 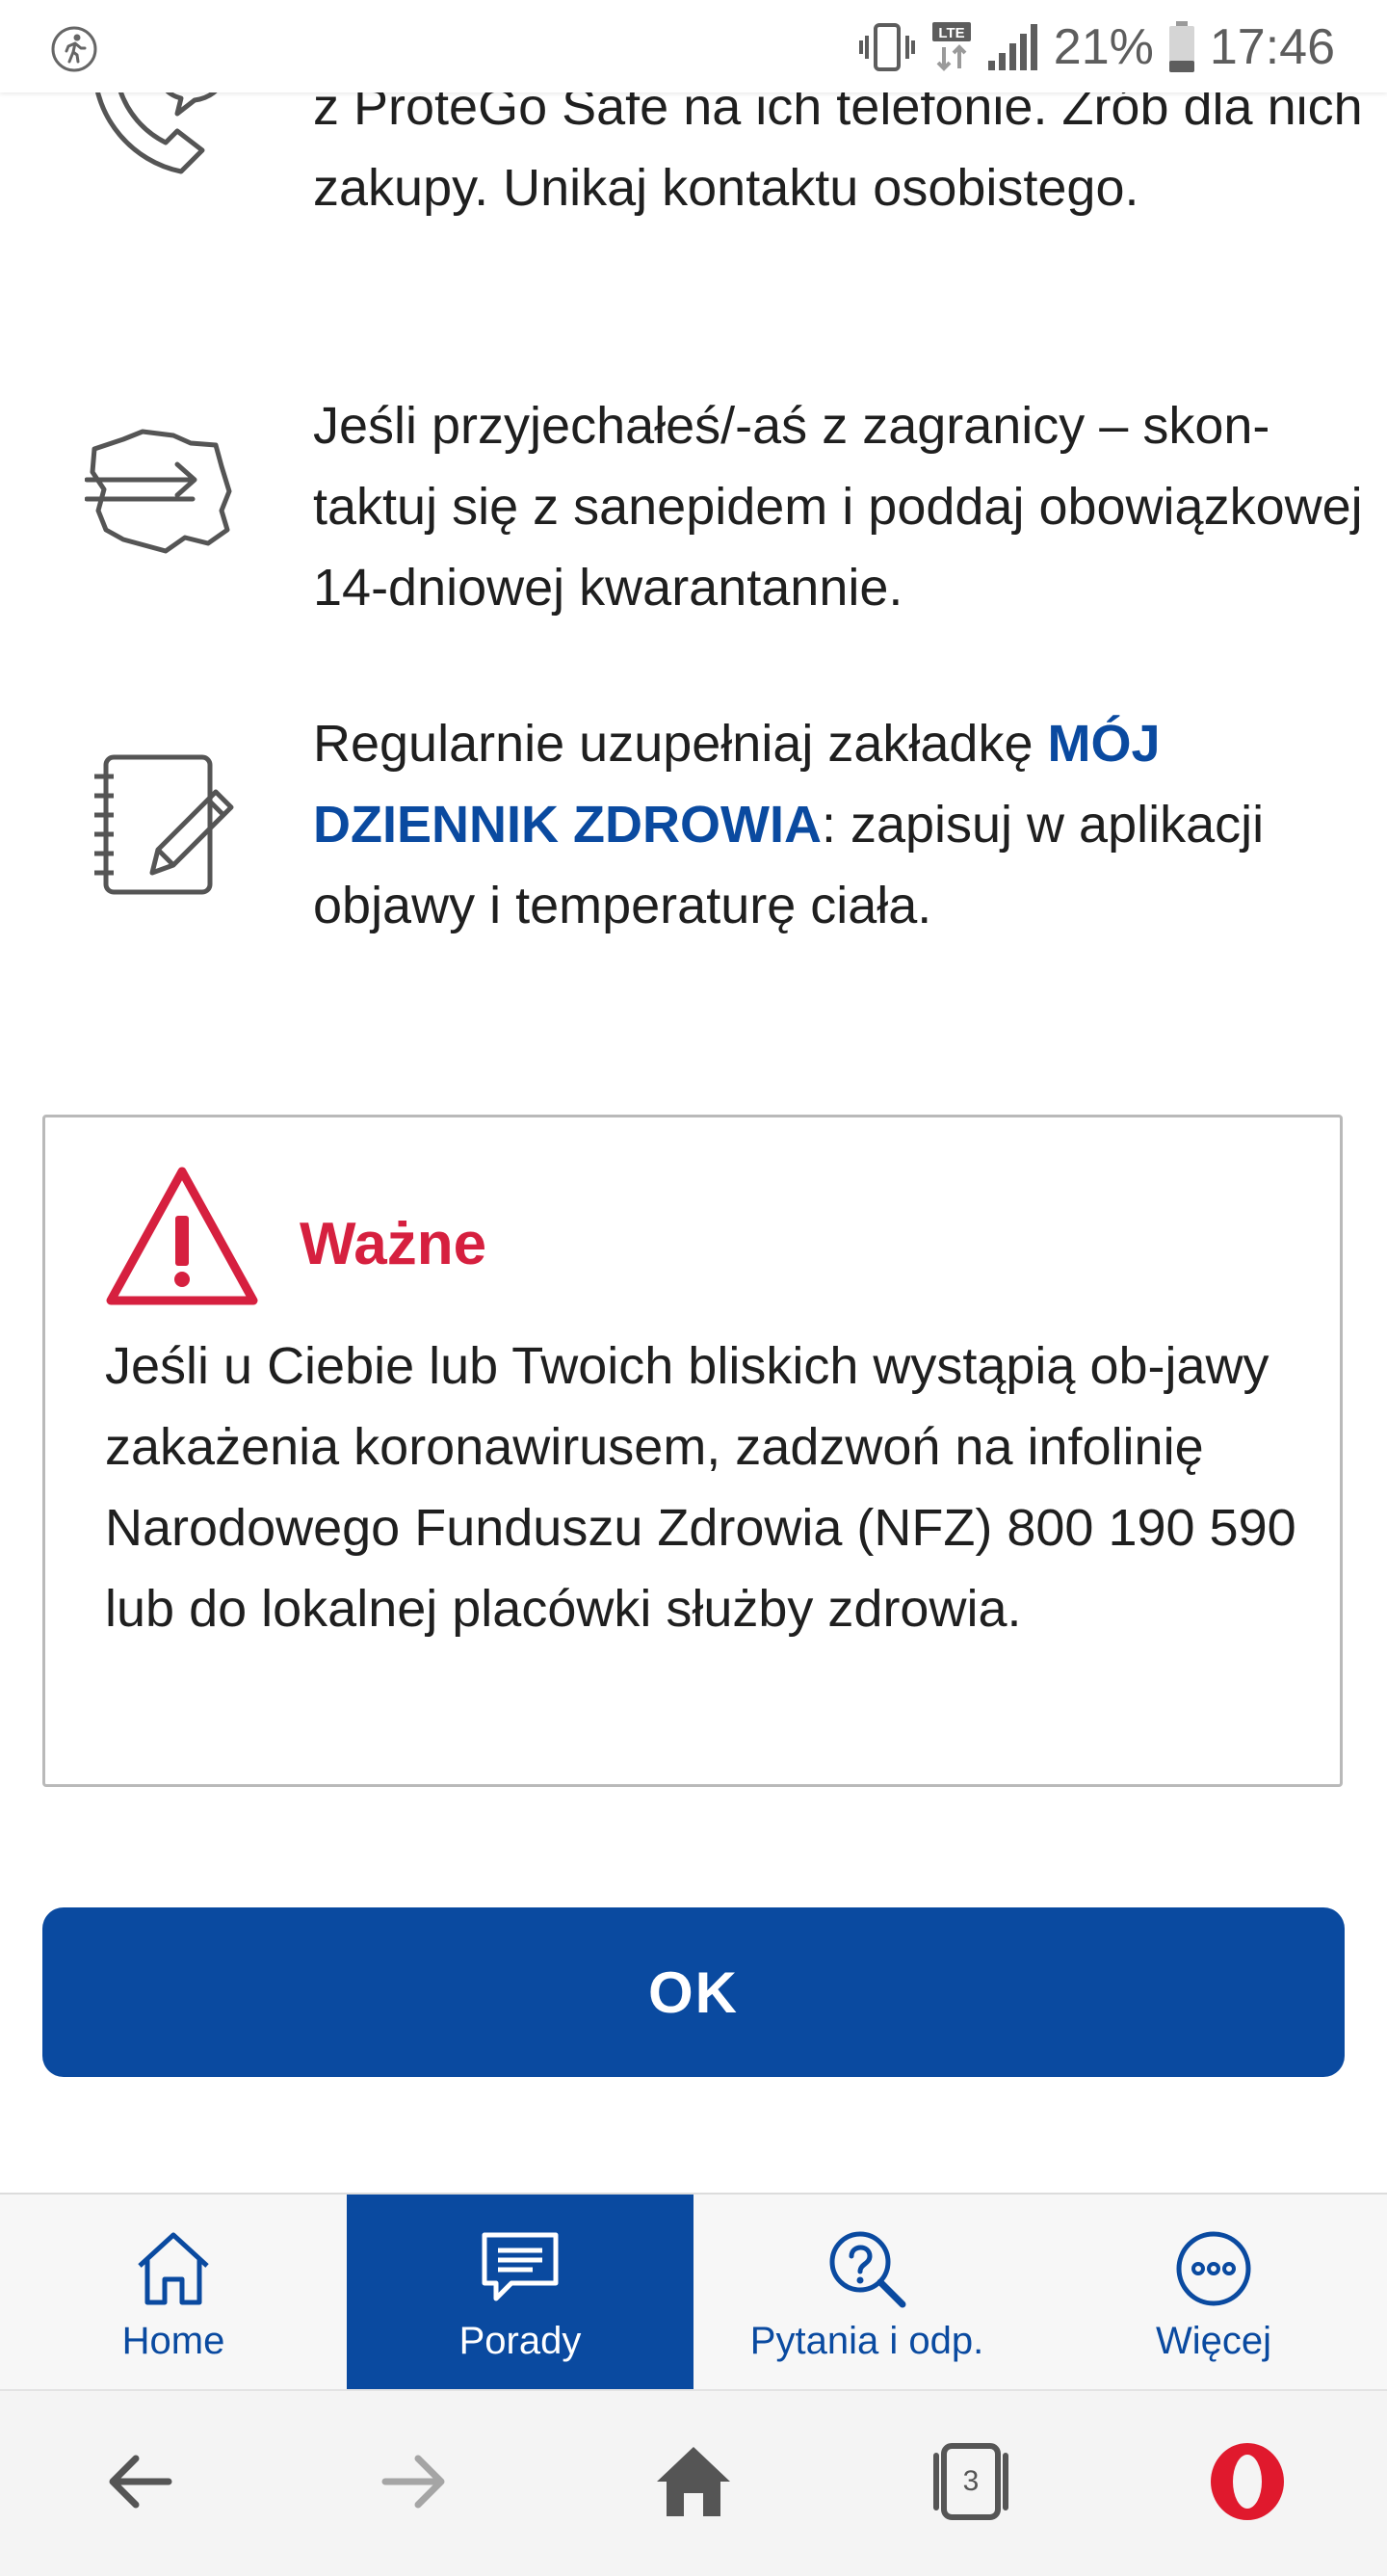 I want to click on browser-back-button, so click(x=140, y=2481).